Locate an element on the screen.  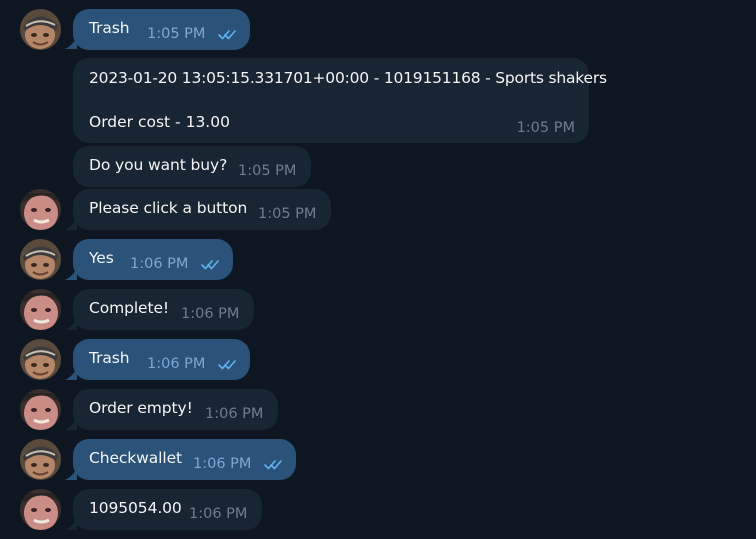
outgoing-message-bubble: Trash 1:05 PM is located at coordinates (161, 29).